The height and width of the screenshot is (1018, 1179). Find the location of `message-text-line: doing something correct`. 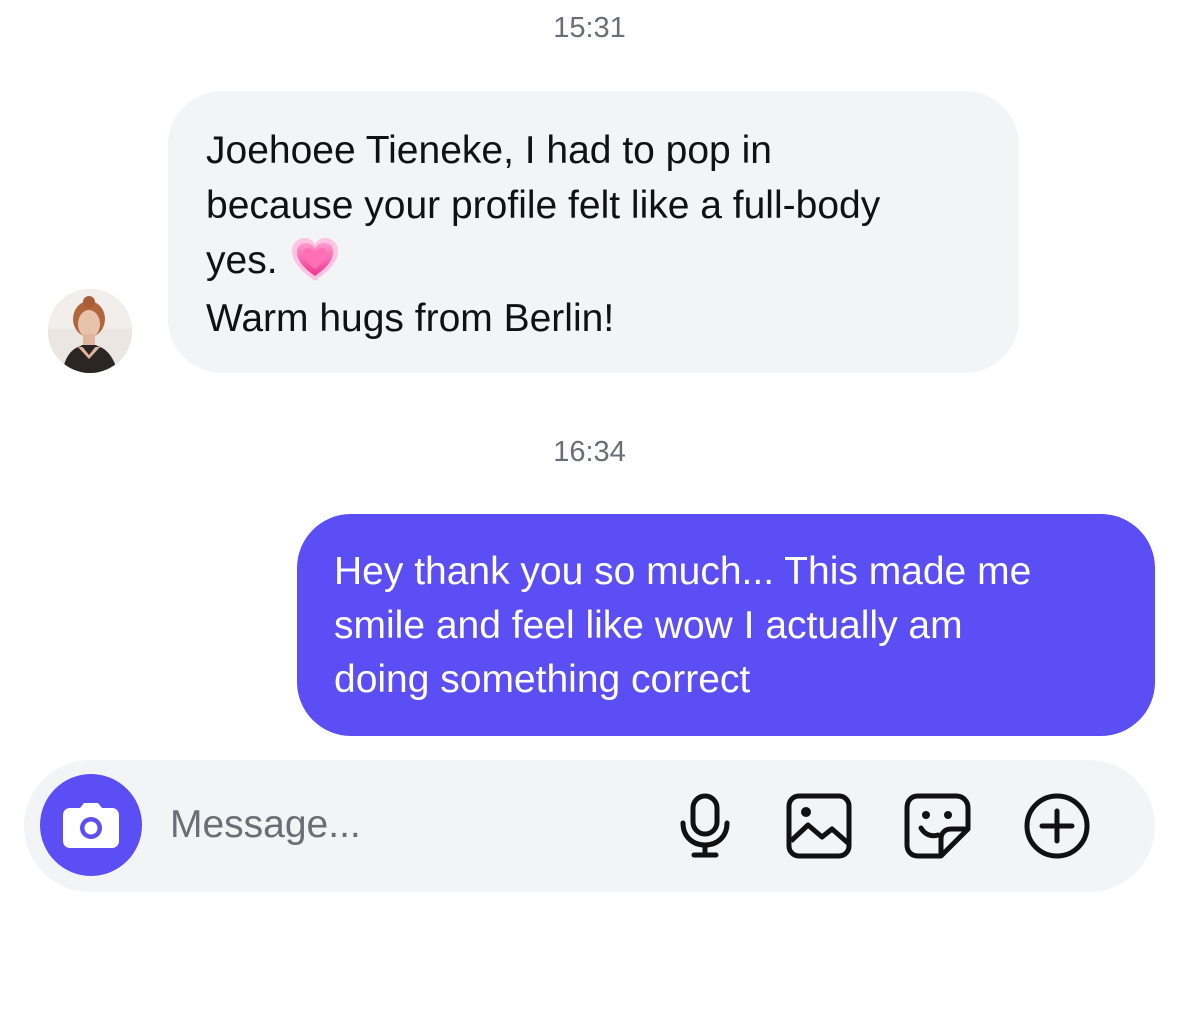

message-text-line: doing something correct is located at coordinates (542, 679).